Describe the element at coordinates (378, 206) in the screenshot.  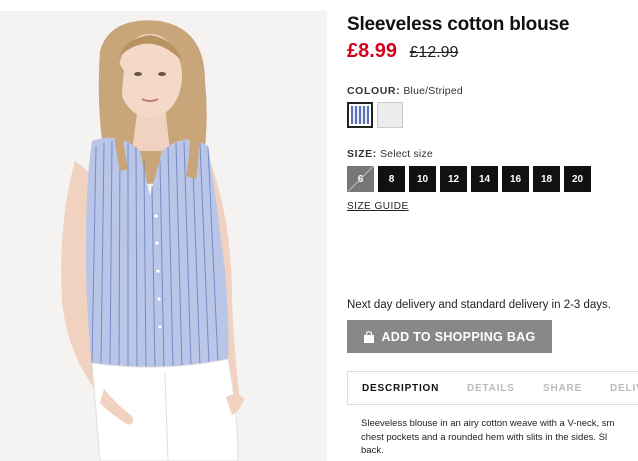
I see `size-guide-link: SIZE GUIDE` at that location.